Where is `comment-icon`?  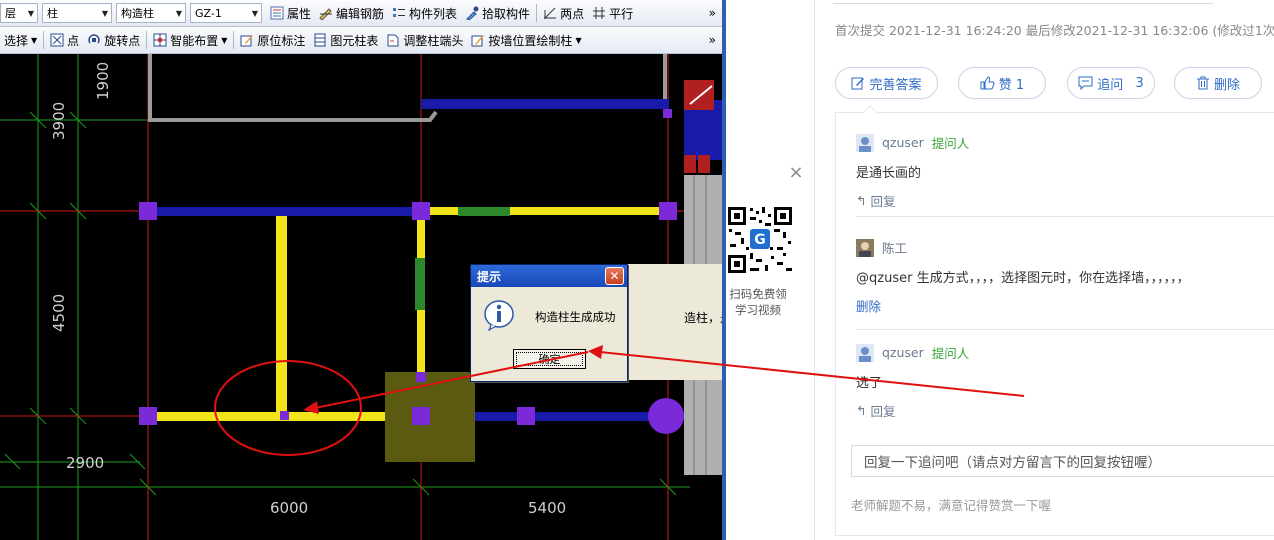 comment-icon is located at coordinates (1085, 83).